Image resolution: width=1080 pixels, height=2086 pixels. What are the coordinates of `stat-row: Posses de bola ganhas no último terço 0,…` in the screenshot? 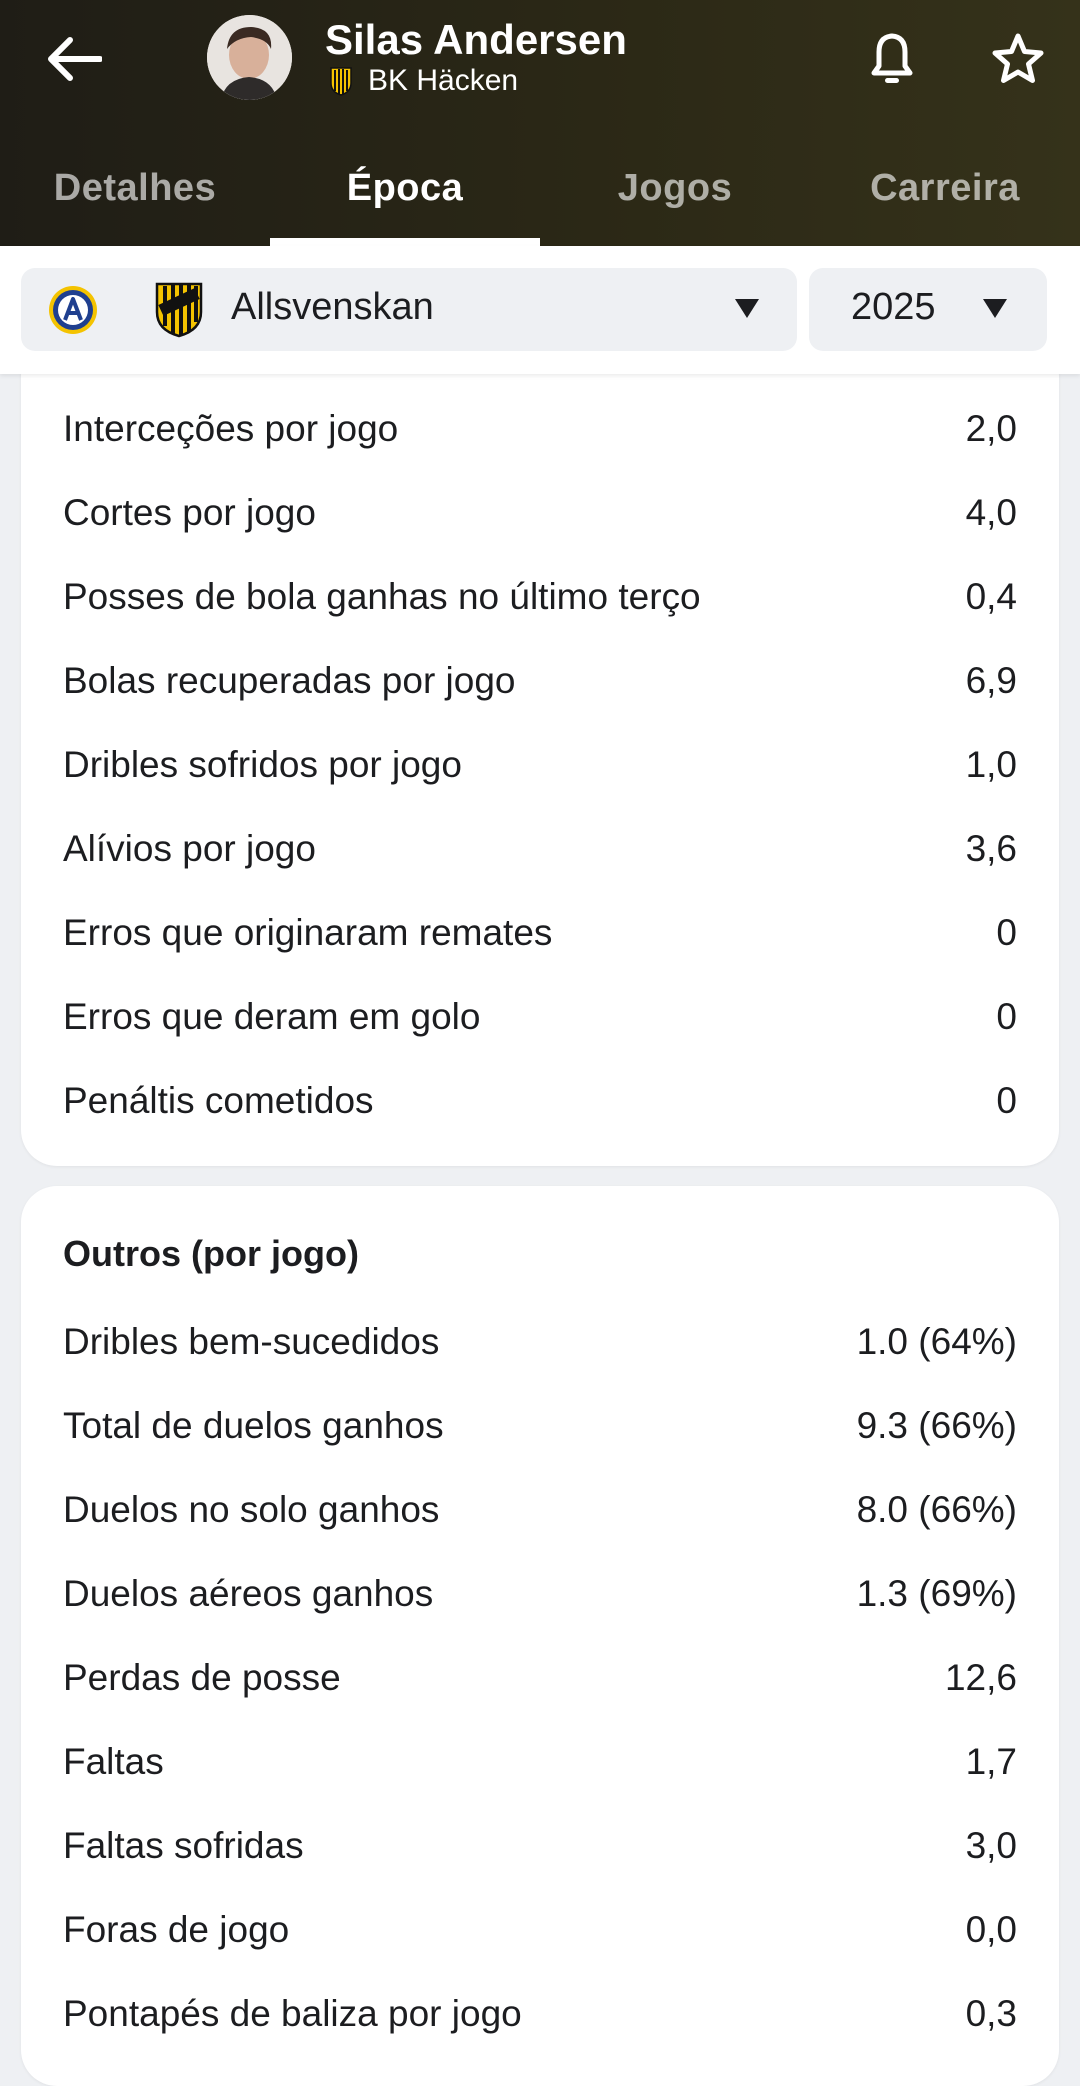 It's located at (540, 597).